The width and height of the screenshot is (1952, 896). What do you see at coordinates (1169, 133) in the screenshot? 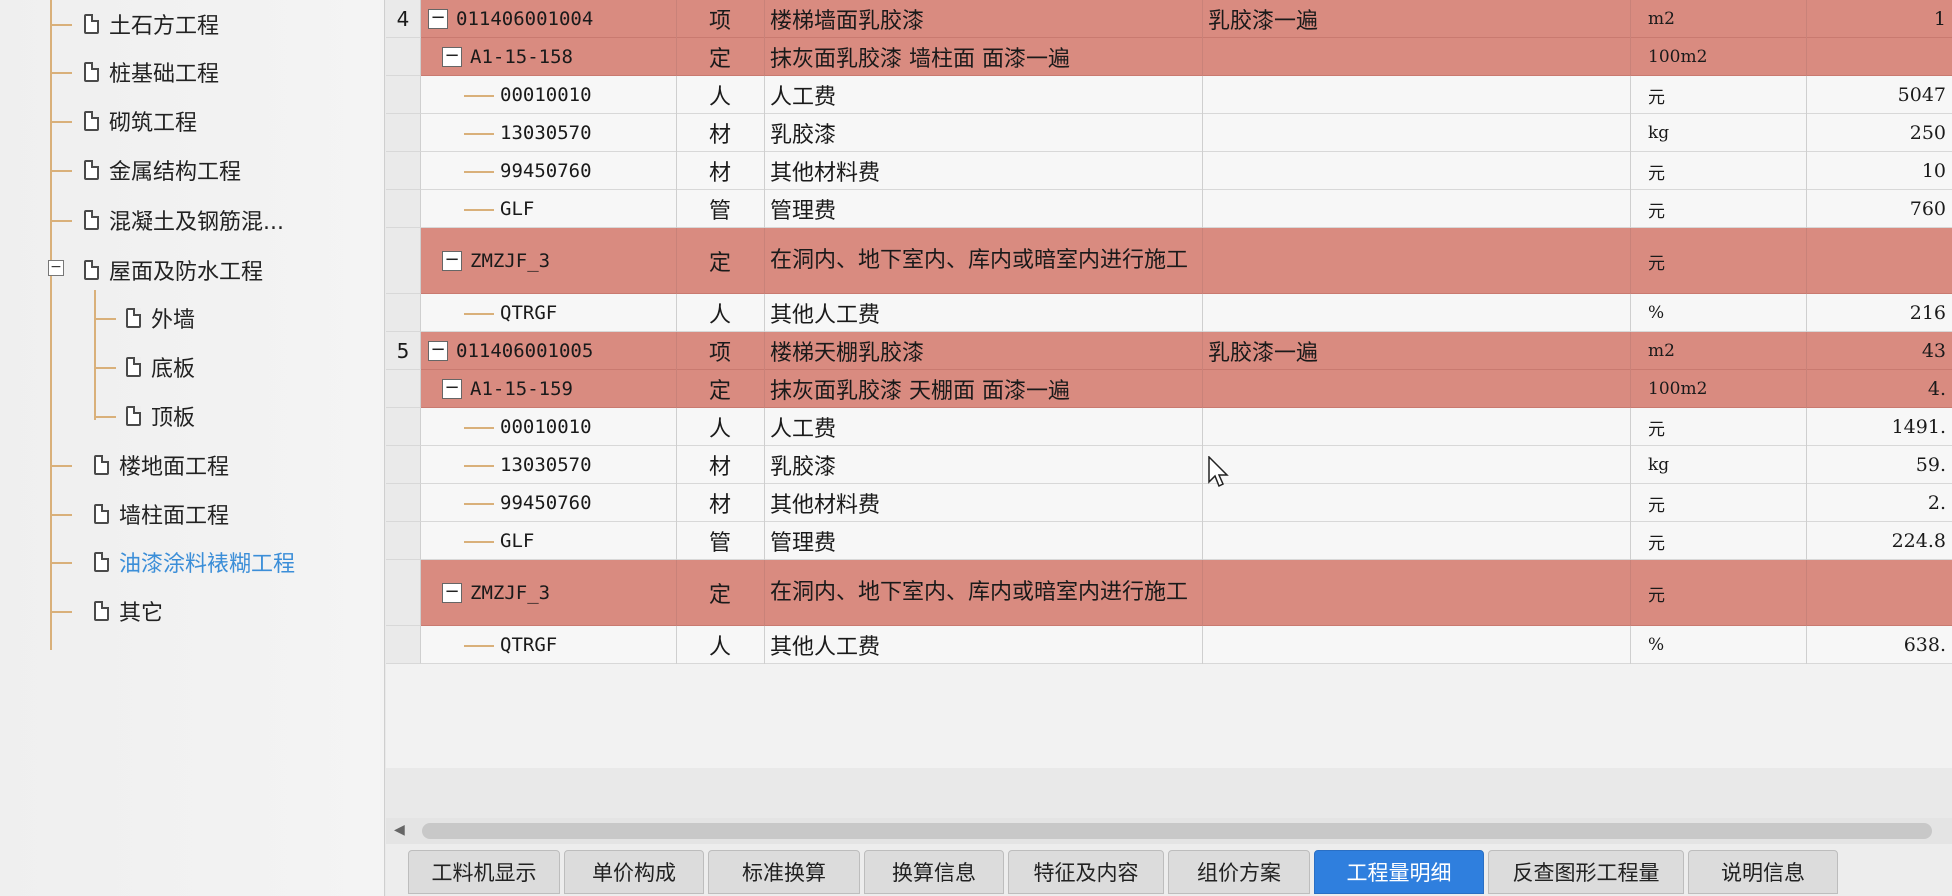
I see `table-row: 13030570 材 乳胶漆 kg 250` at bounding box center [1169, 133].